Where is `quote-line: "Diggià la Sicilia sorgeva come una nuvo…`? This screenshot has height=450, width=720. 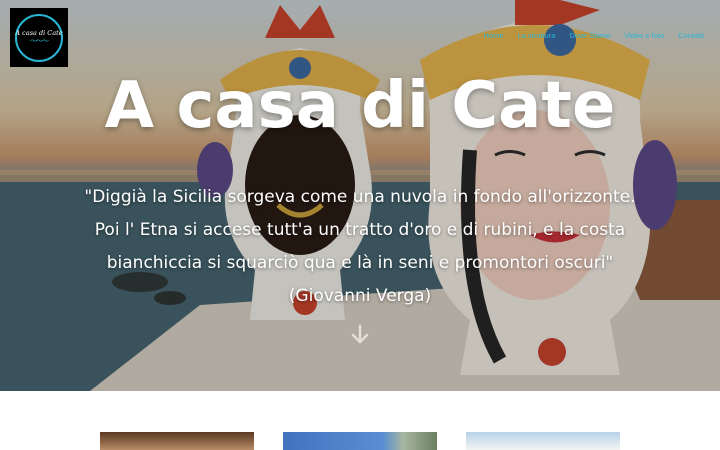 quote-line: "Diggià la Sicilia sorgeva come una nuvo… is located at coordinates (360, 197).